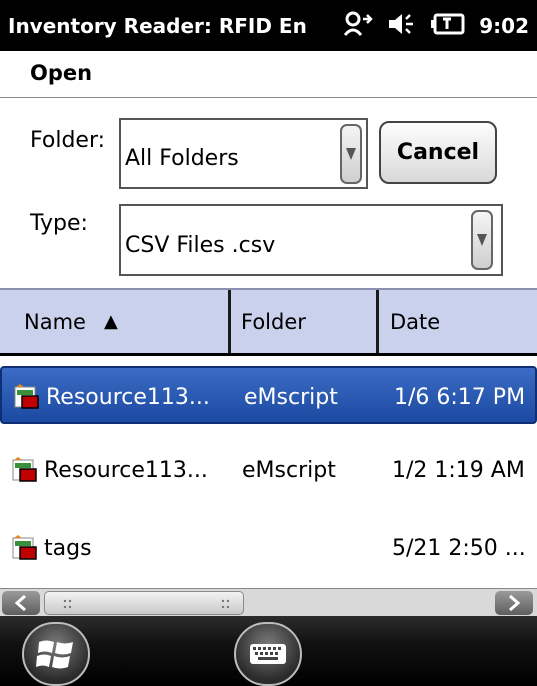 This screenshot has height=686, width=537. Describe the element at coordinates (157, 25) in the screenshot. I see `app-title: Inventory Reader: RFID En` at that location.